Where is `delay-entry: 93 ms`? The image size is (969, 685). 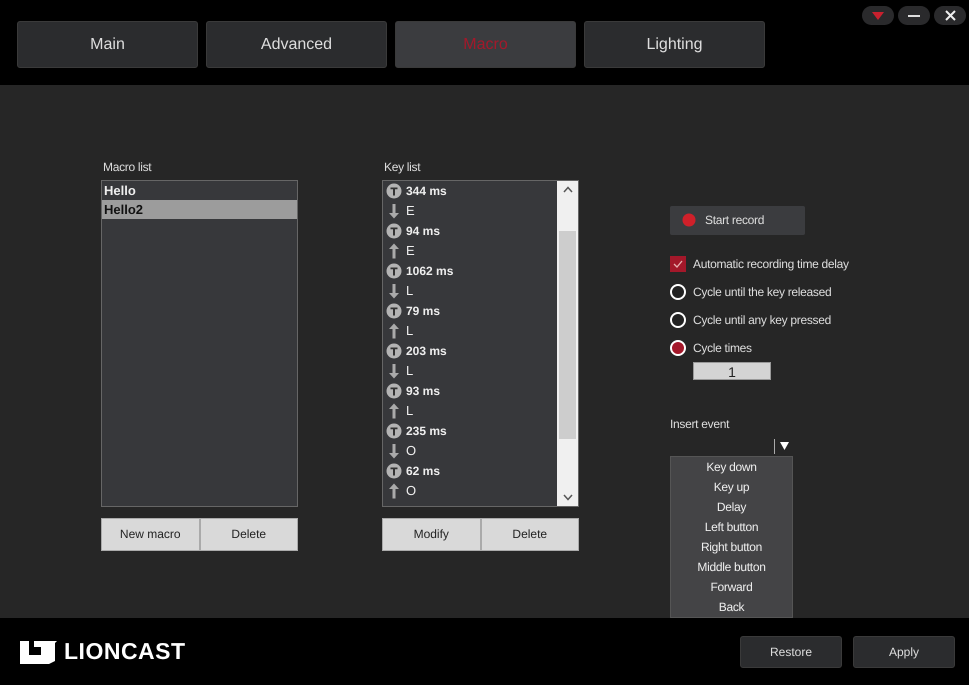
delay-entry: 93 ms is located at coordinates (423, 391).